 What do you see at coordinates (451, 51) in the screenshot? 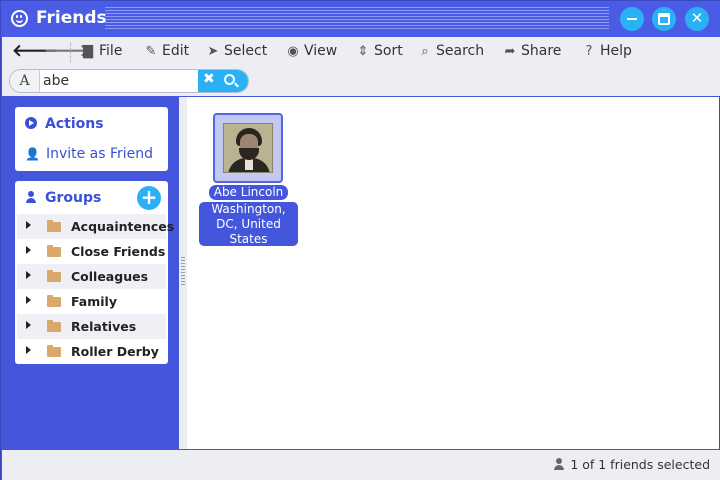
I see `search-menu: ⌕ Search` at bounding box center [451, 51].